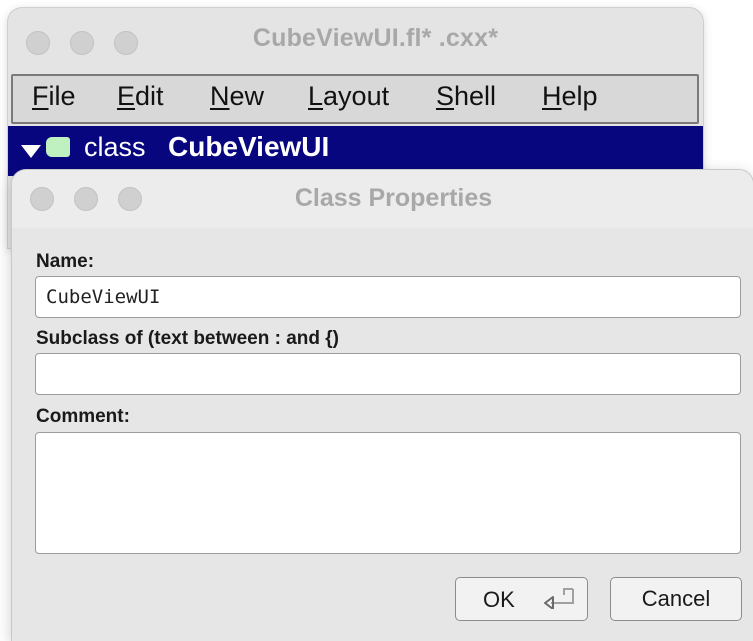 The width and height of the screenshot is (753, 641). I want to click on menu-layout-mnemonic: L, so click(316, 96).